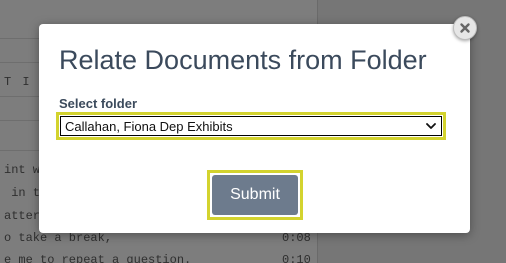  I want to click on transcript-timestamp: 0:08, so click(296, 238).